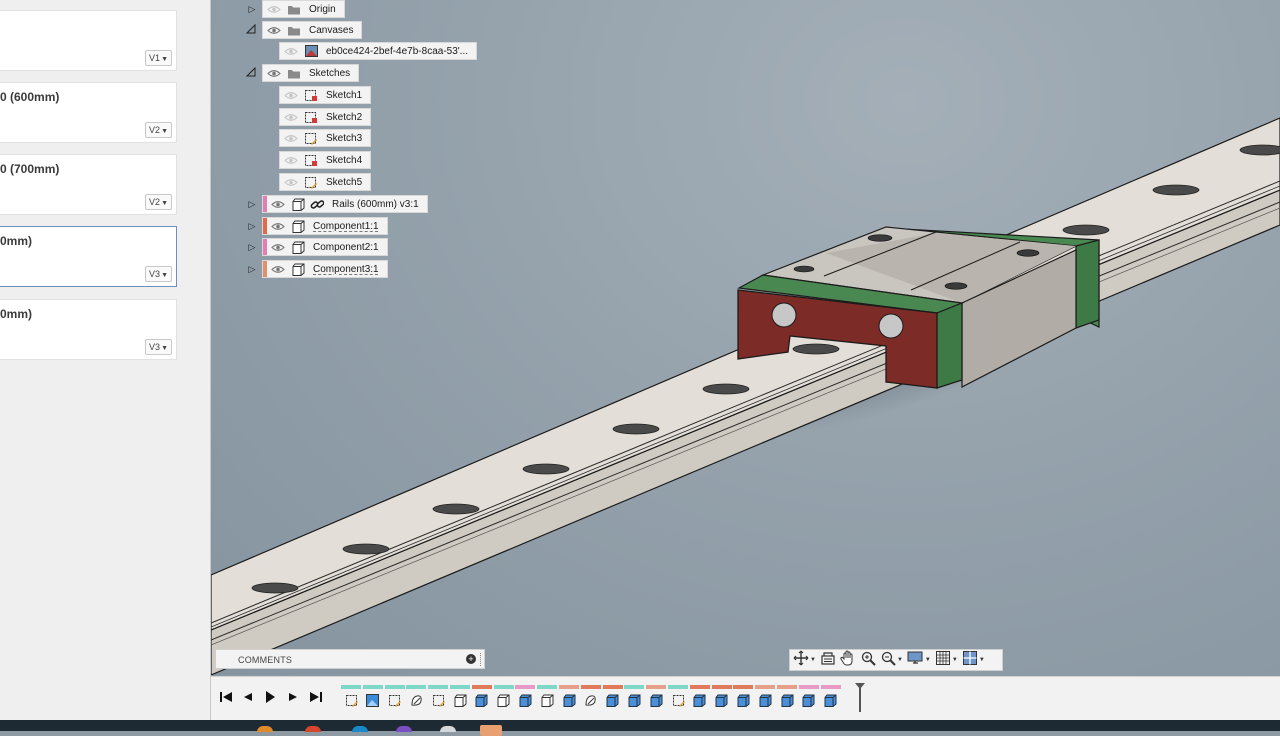  What do you see at coordinates (303, 9) in the screenshot?
I see `tree-node-origin: Origin` at bounding box center [303, 9].